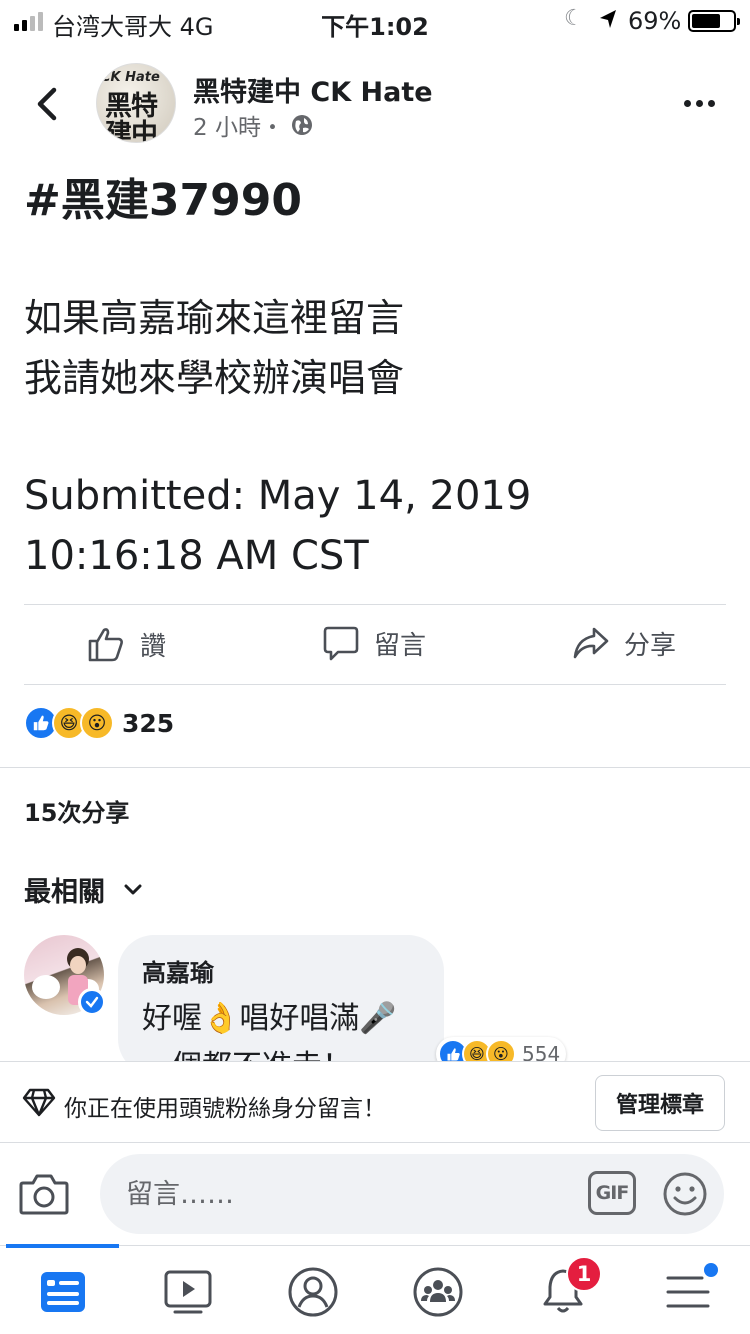 The height and width of the screenshot is (1334, 750). What do you see at coordinates (225, 1109) in the screenshot?
I see `fan-notice-text: 你正在使用頭號粉絲身分留言！` at bounding box center [225, 1109].